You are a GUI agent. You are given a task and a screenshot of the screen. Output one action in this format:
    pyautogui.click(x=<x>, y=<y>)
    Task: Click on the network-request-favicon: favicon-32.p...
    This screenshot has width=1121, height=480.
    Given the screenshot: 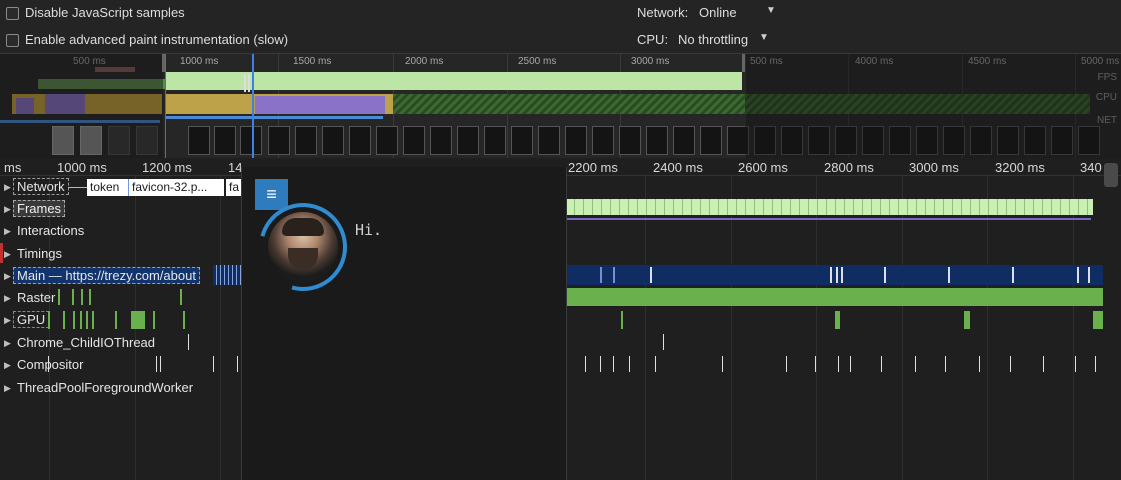 What is the action you would take?
    pyautogui.click(x=176, y=187)
    